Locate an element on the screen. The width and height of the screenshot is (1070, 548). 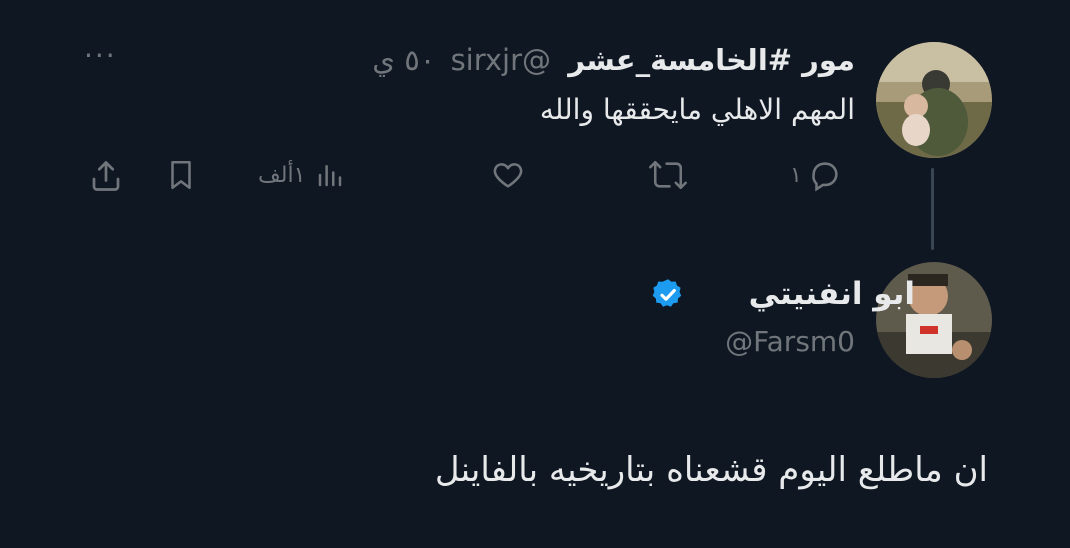
reply-button: ١ is located at coordinates (816, 175).